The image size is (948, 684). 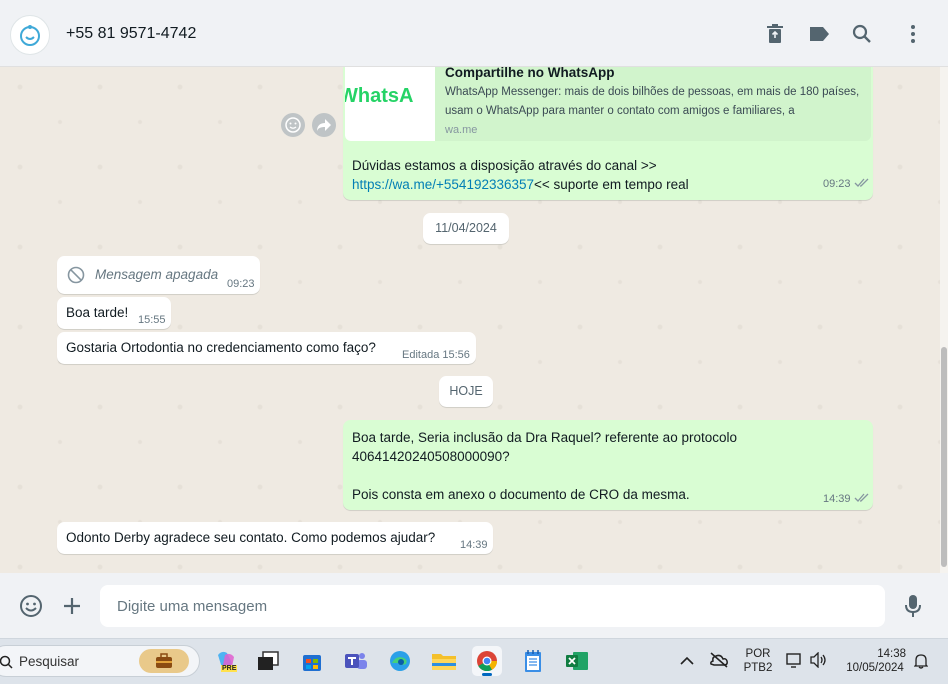 I want to click on task-view-icon, so click(x=268, y=661).